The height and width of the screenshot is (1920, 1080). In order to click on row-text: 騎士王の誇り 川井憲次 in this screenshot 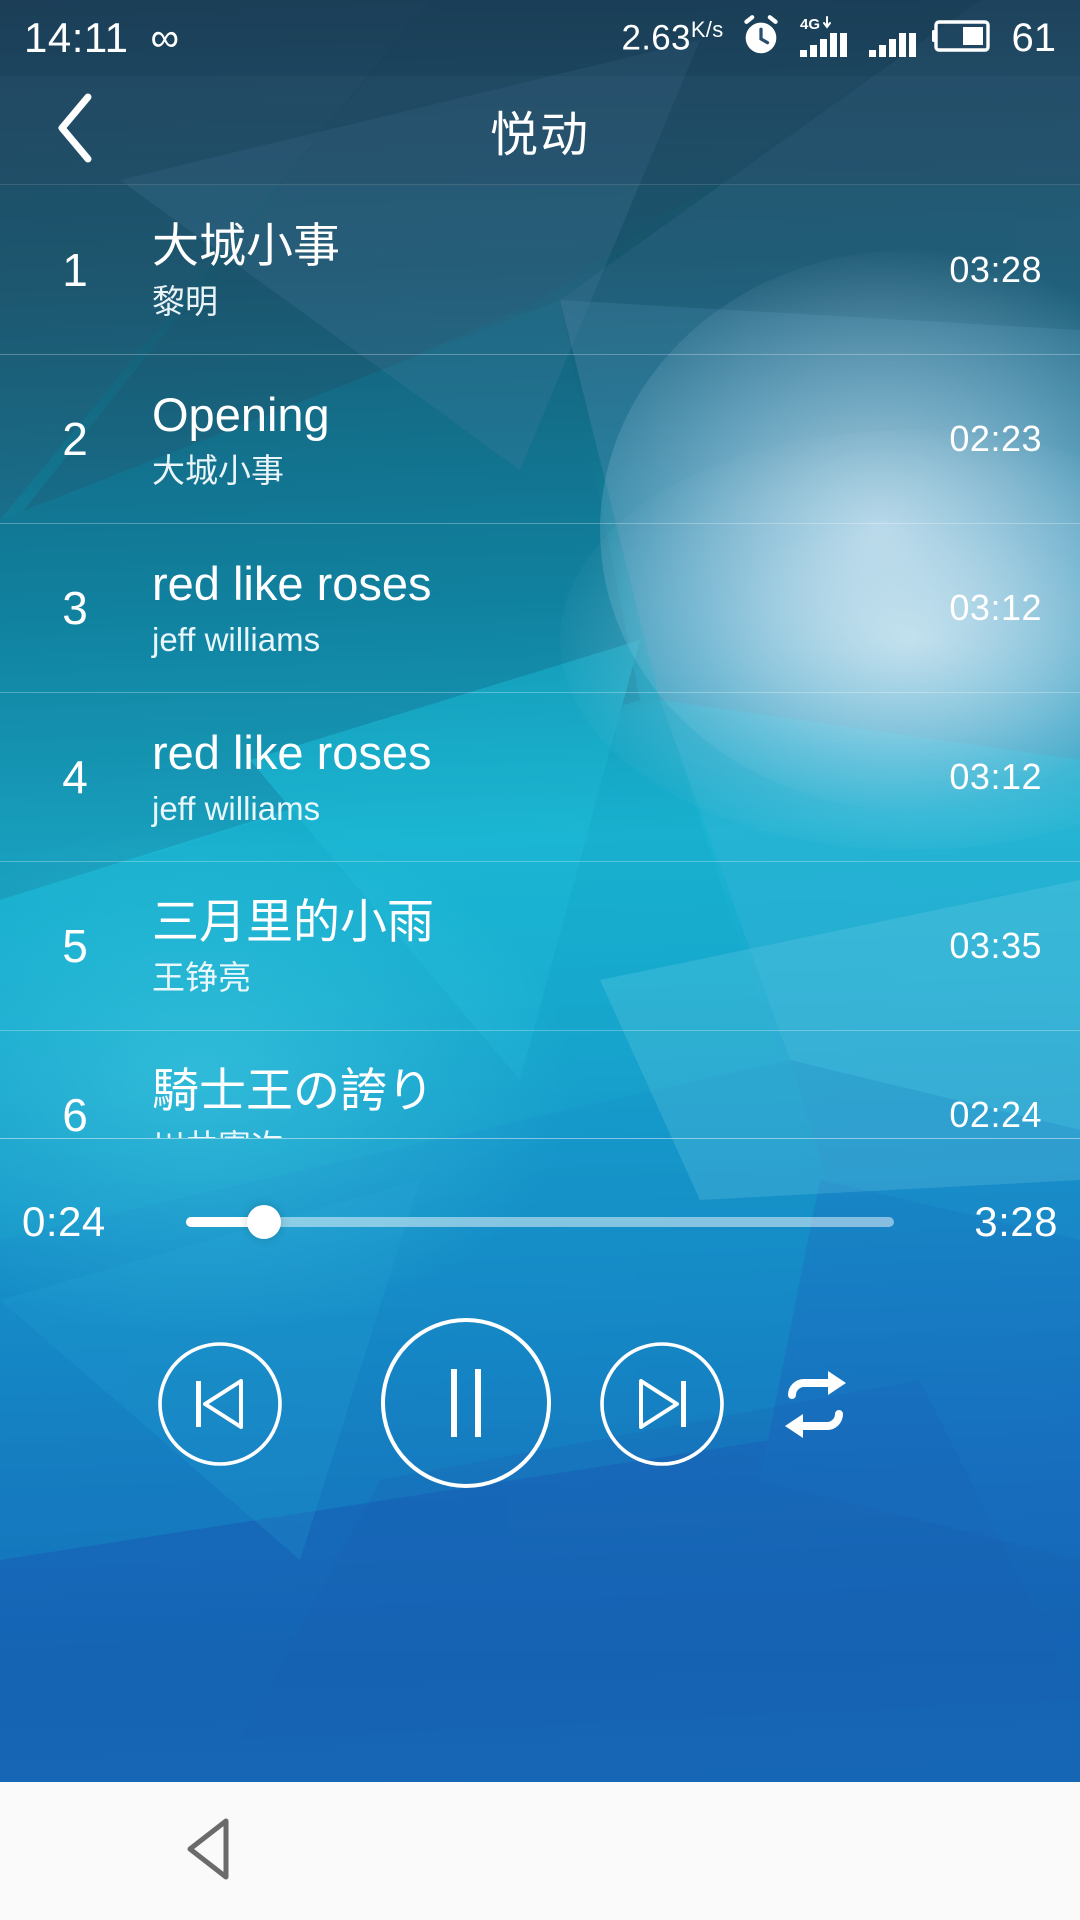, I will do `click(549, 1100)`.